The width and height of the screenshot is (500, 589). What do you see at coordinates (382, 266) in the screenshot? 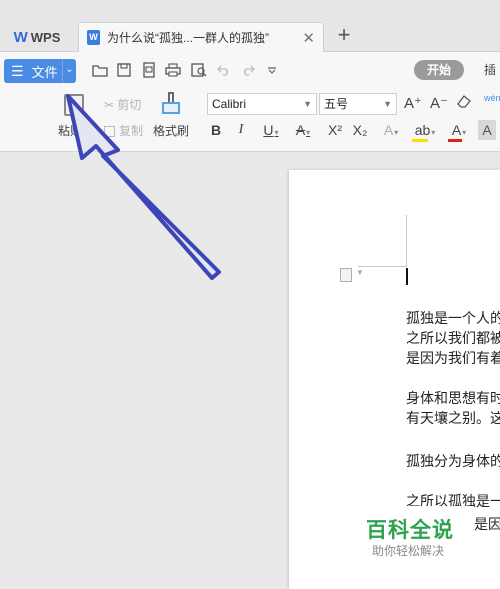
I see `margin-marker-horizontal` at bounding box center [382, 266].